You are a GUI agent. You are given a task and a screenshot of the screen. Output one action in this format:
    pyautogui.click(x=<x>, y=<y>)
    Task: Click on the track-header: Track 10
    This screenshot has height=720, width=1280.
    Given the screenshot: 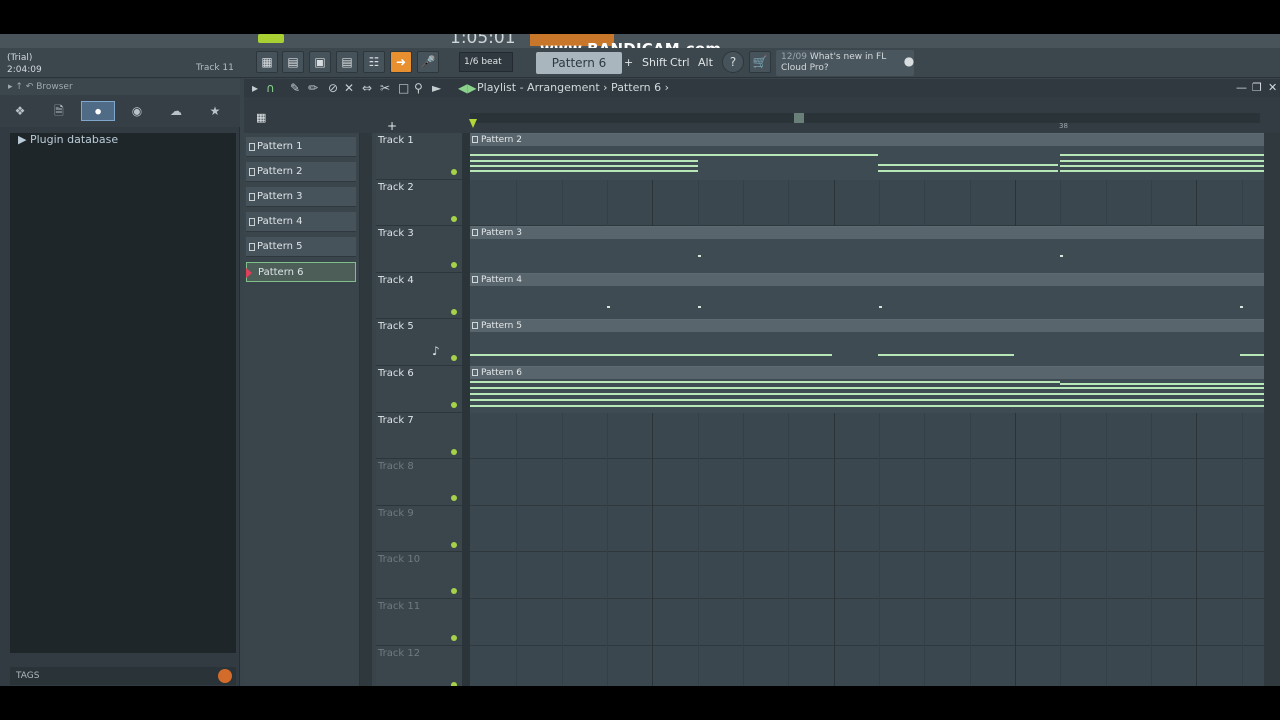 What is the action you would take?
    pyautogui.click(x=419, y=575)
    